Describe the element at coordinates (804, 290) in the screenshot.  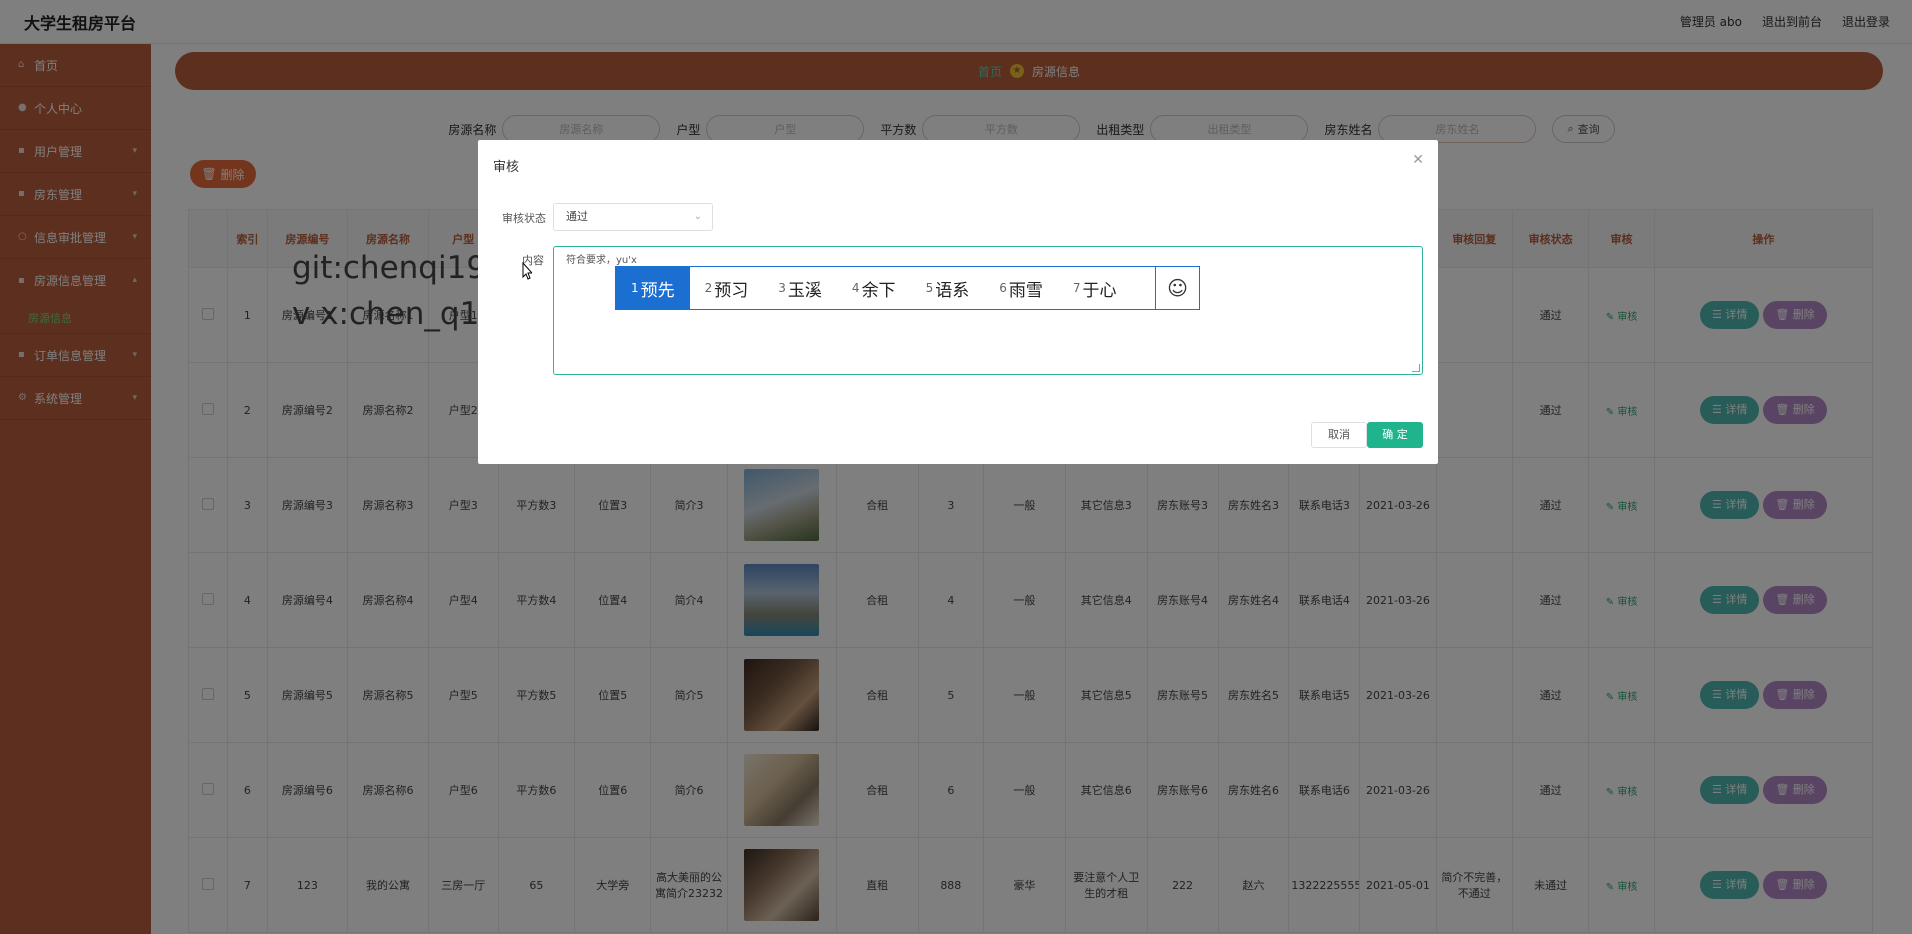
I see `ime-candidate-text: 玉溪` at that location.